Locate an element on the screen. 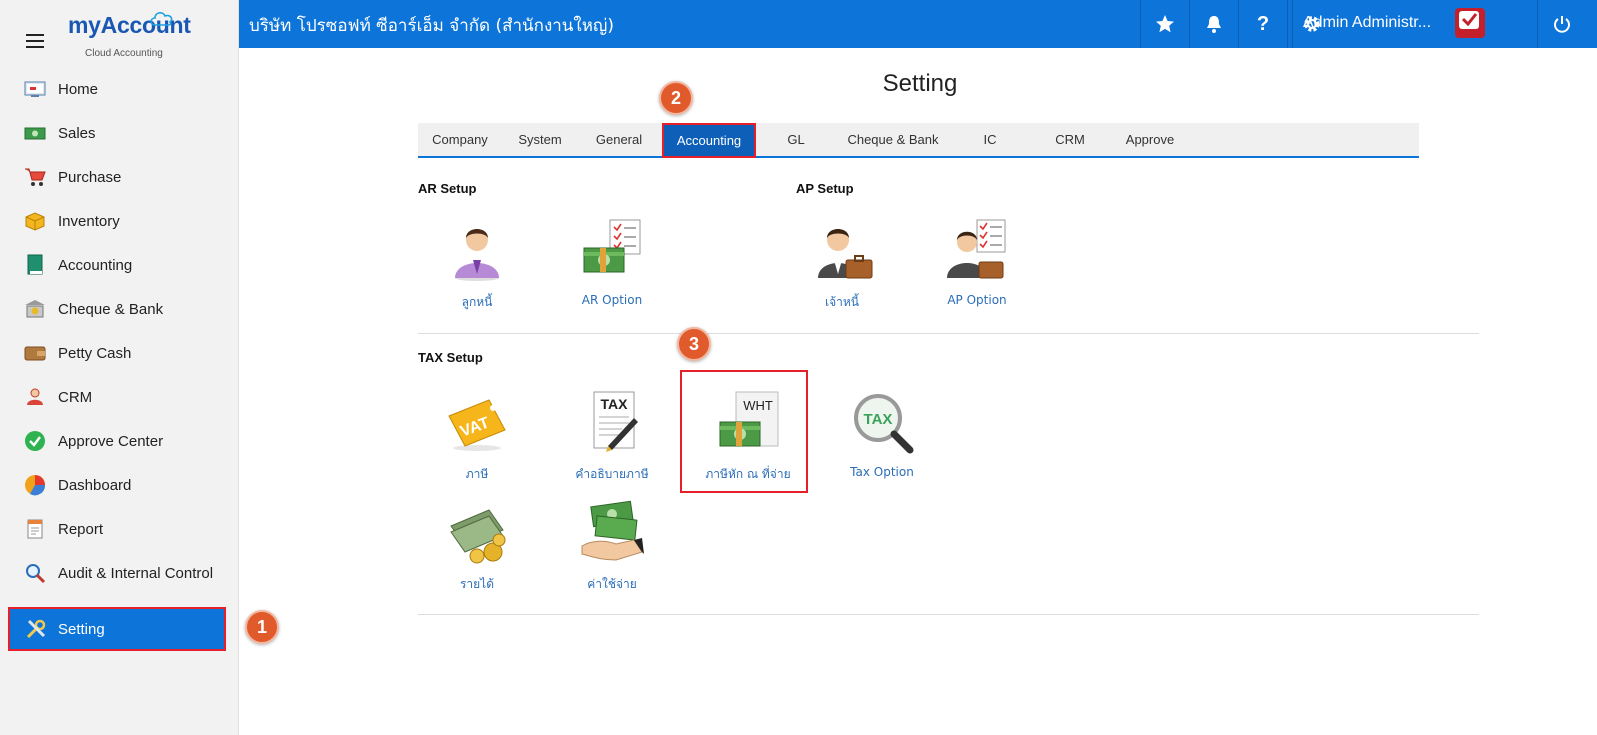 Image resolution: width=1597 pixels, height=735 pixels. ap-setup-title: AP Setup is located at coordinates (825, 188).